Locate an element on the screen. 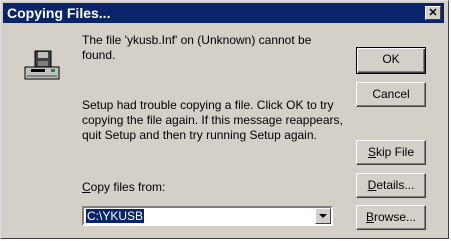 This screenshot has width=451, height=241. chevron-down-icon is located at coordinates (323, 216).